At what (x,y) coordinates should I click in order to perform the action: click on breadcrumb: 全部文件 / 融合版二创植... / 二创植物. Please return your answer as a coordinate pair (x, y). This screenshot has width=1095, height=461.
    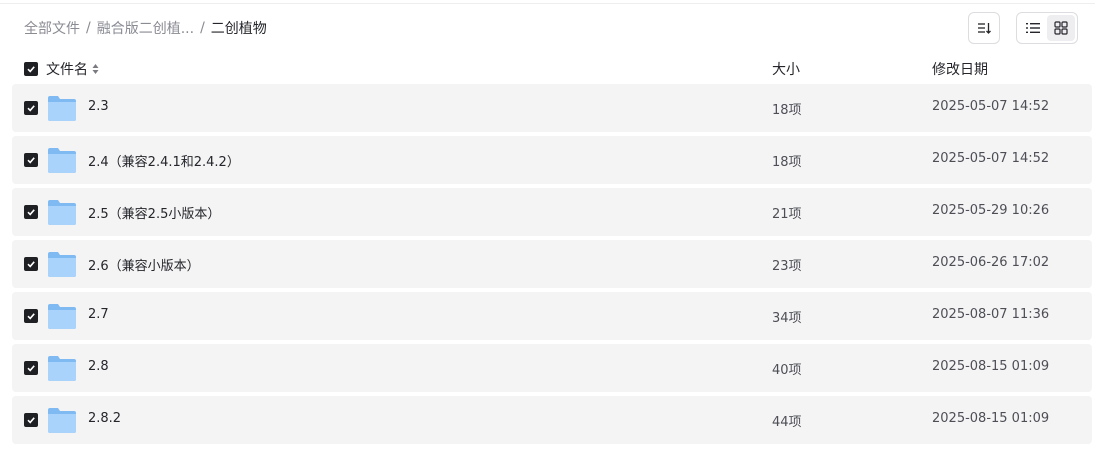
    Looking at the image, I should click on (145, 28).